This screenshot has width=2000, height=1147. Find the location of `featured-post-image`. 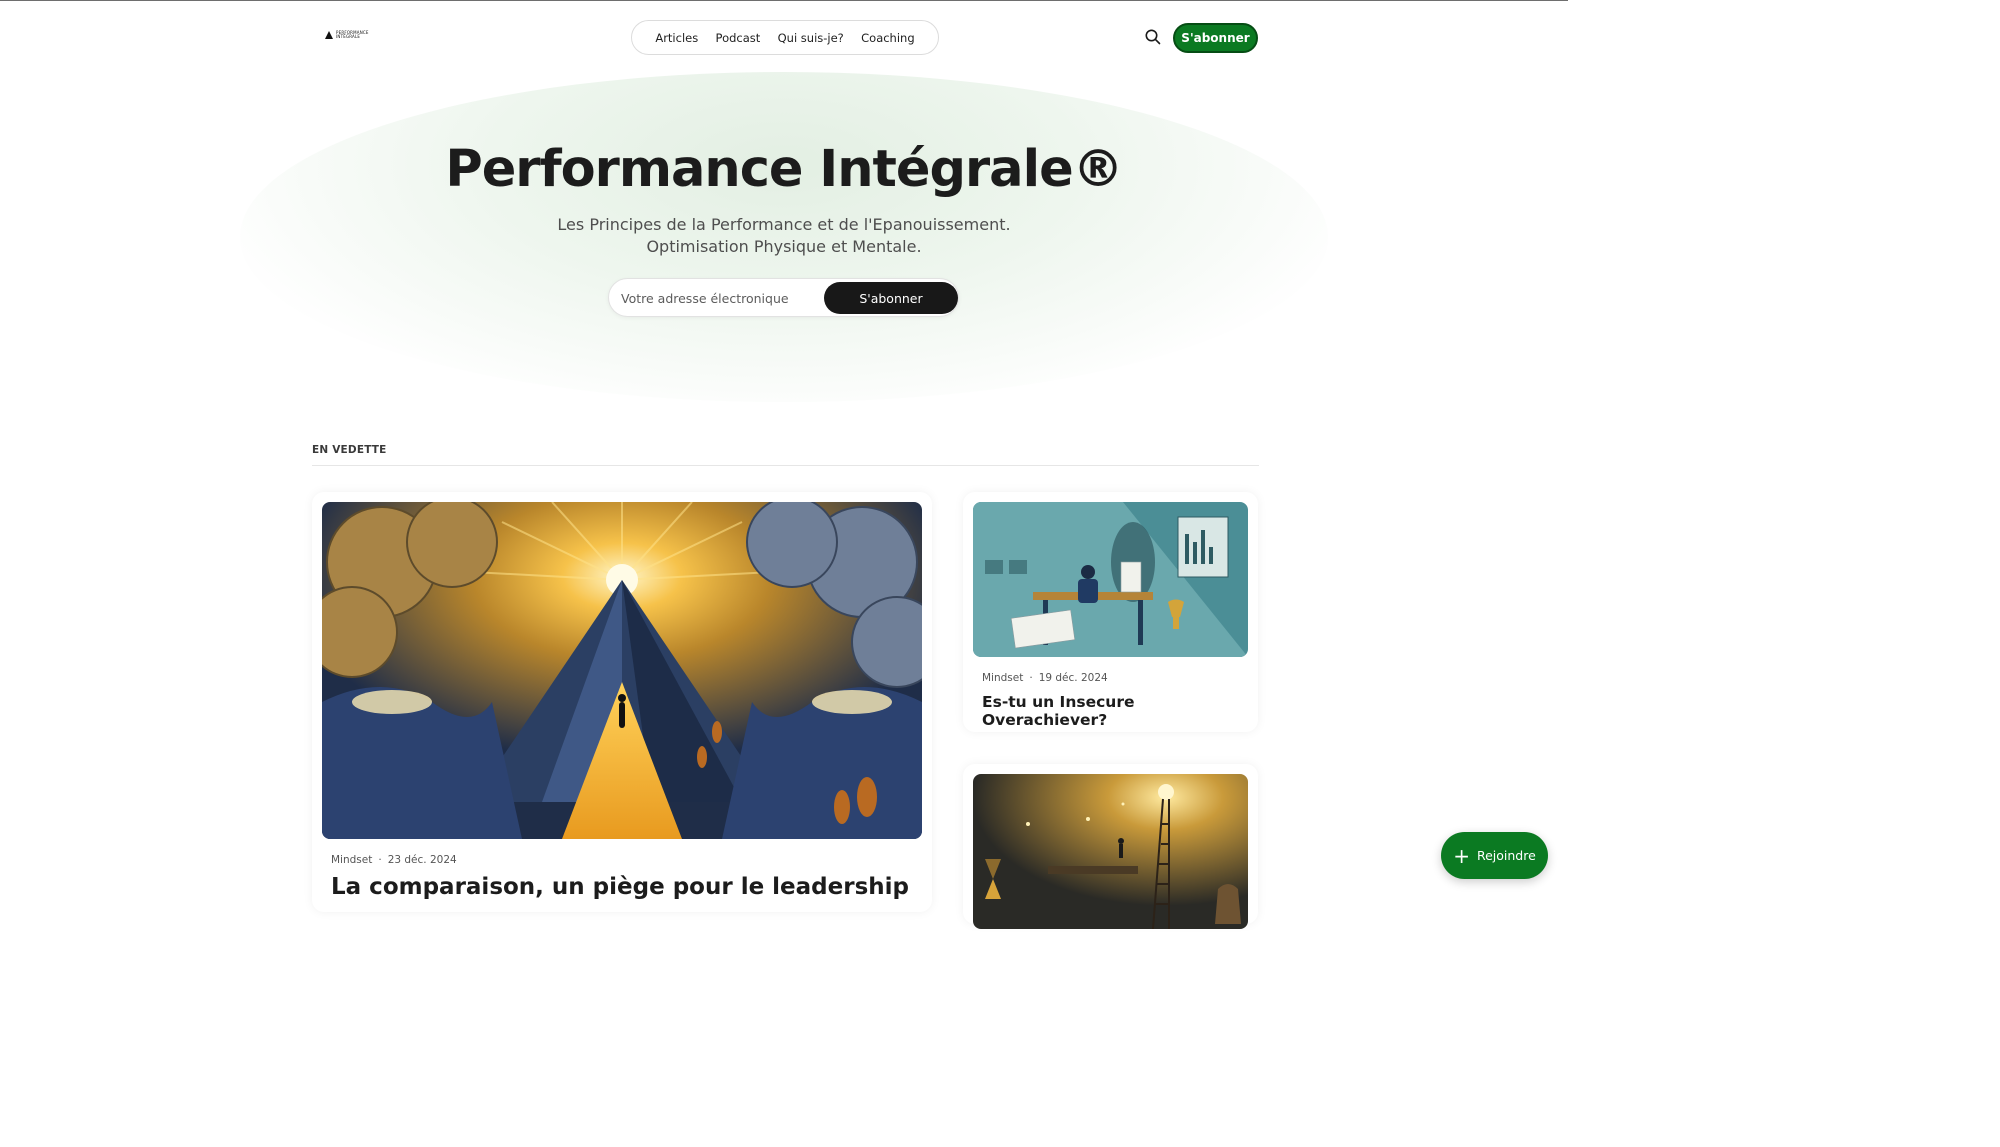

featured-post-image is located at coordinates (622, 670).